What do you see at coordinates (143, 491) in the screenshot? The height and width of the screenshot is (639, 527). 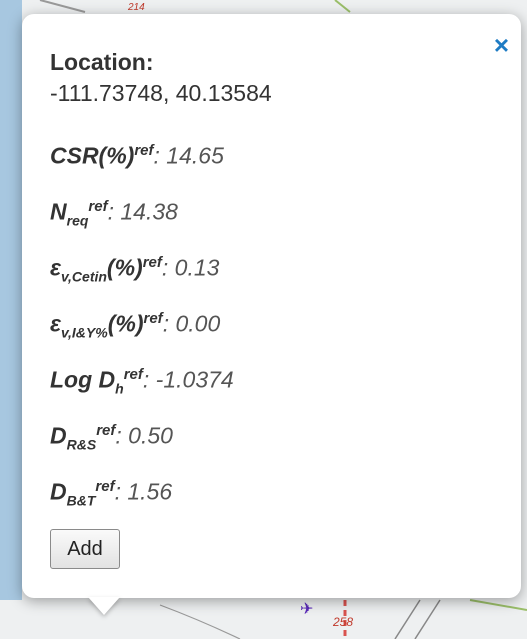 I see `dbt-value: : 1.56` at bounding box center [143, 491].